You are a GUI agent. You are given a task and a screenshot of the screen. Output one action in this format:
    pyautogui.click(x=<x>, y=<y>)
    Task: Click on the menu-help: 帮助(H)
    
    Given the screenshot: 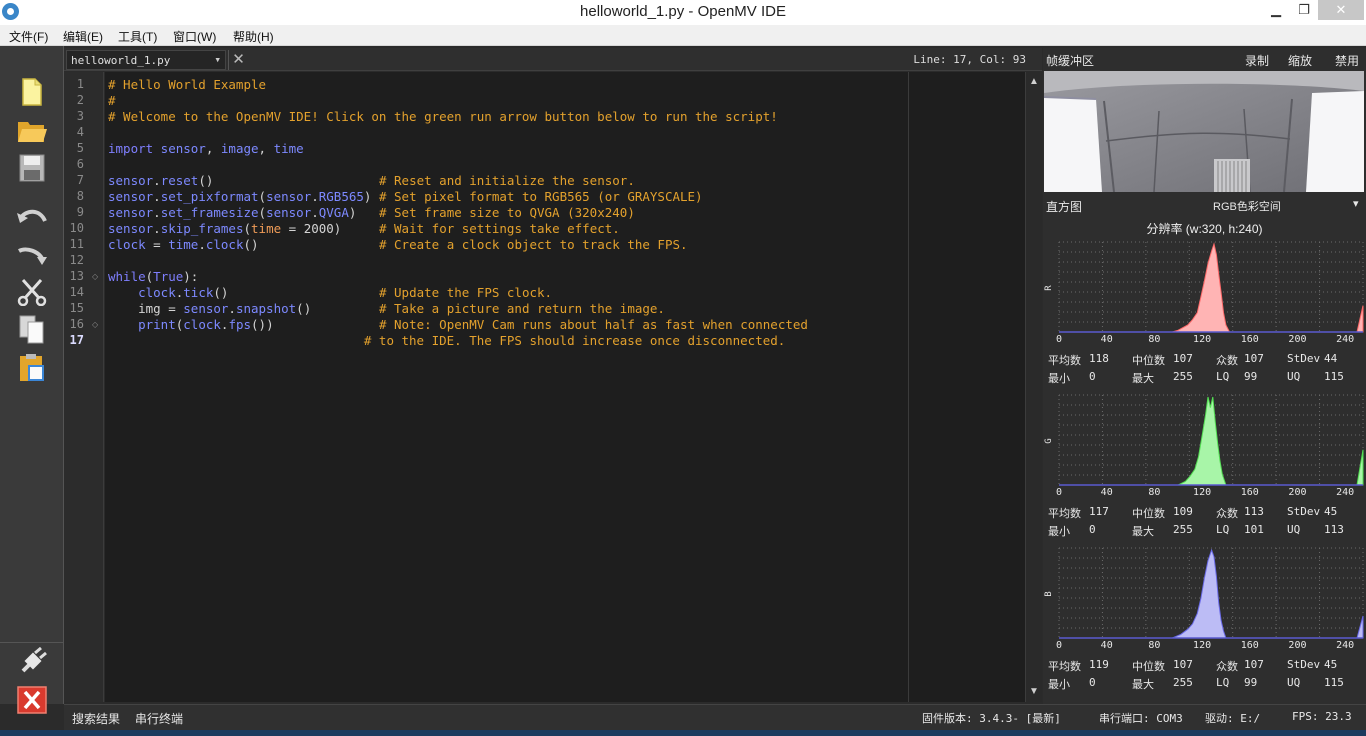 What is the action you would take?
    pyautogui.click(x=253, y=36)
    